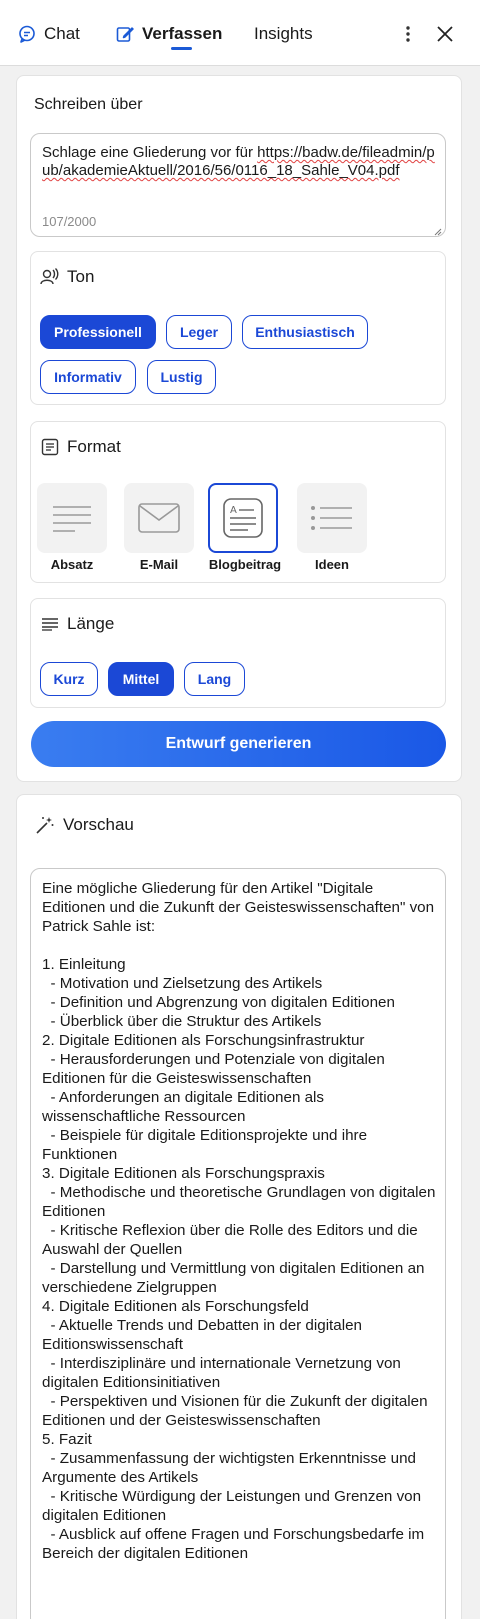  I want to click on envelope-icon, so click(159, 518).